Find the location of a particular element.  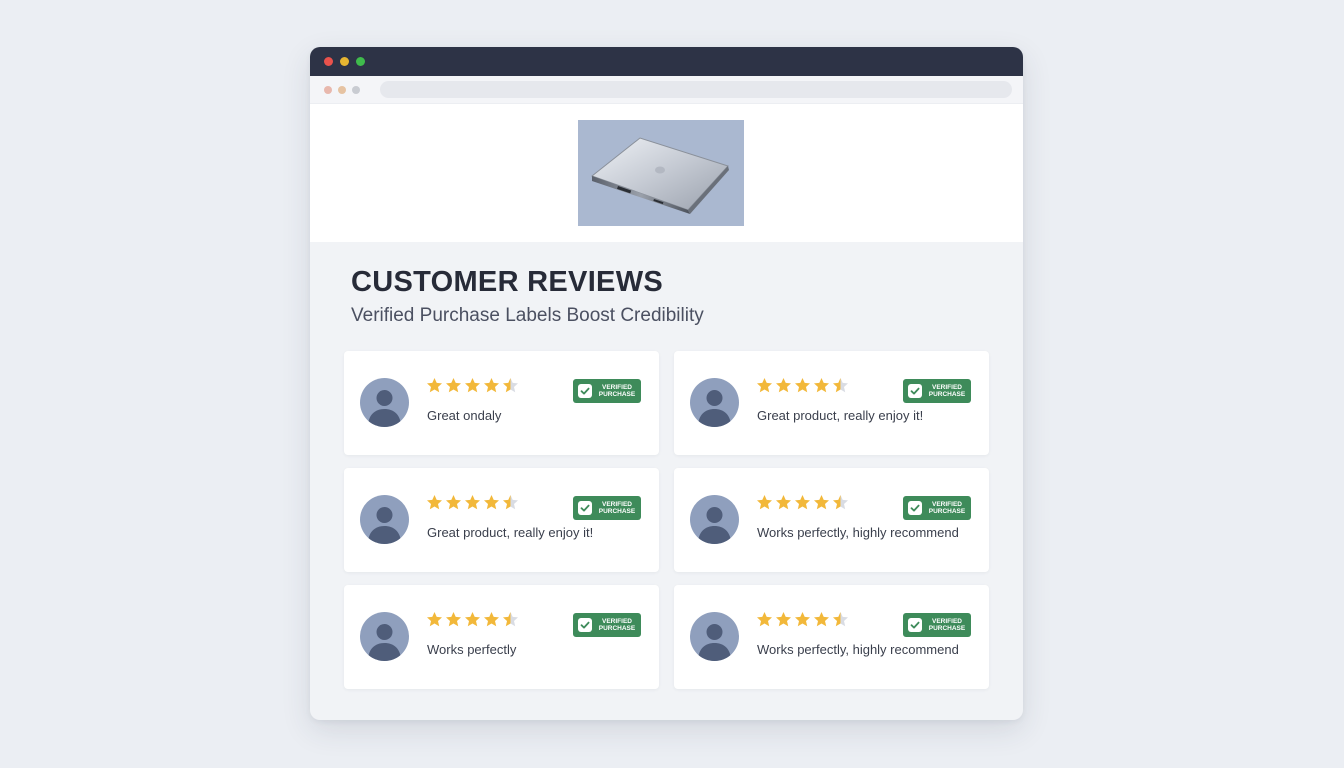

review-card: Works perfectly VERIFIED PURCHASE is located at coordinates (501, 637).